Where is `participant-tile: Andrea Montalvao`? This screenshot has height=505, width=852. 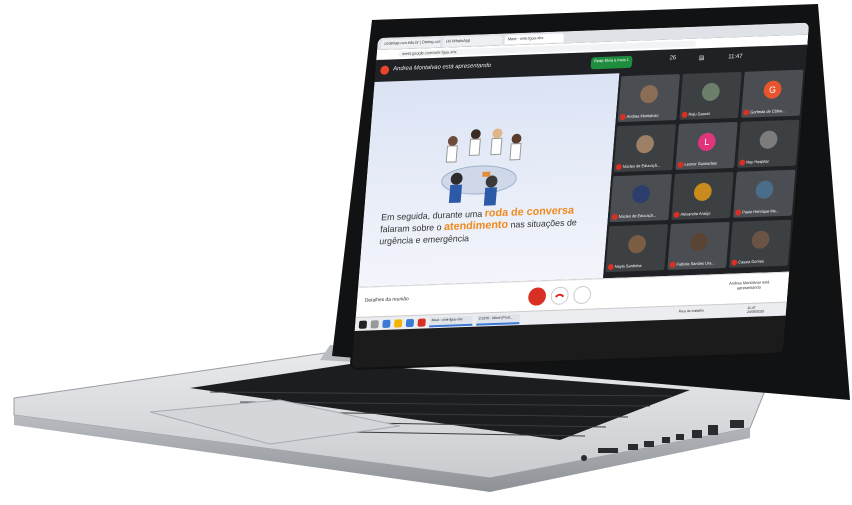
participant-tile: Andrea Montalvao is located at coordinates (648, 98).